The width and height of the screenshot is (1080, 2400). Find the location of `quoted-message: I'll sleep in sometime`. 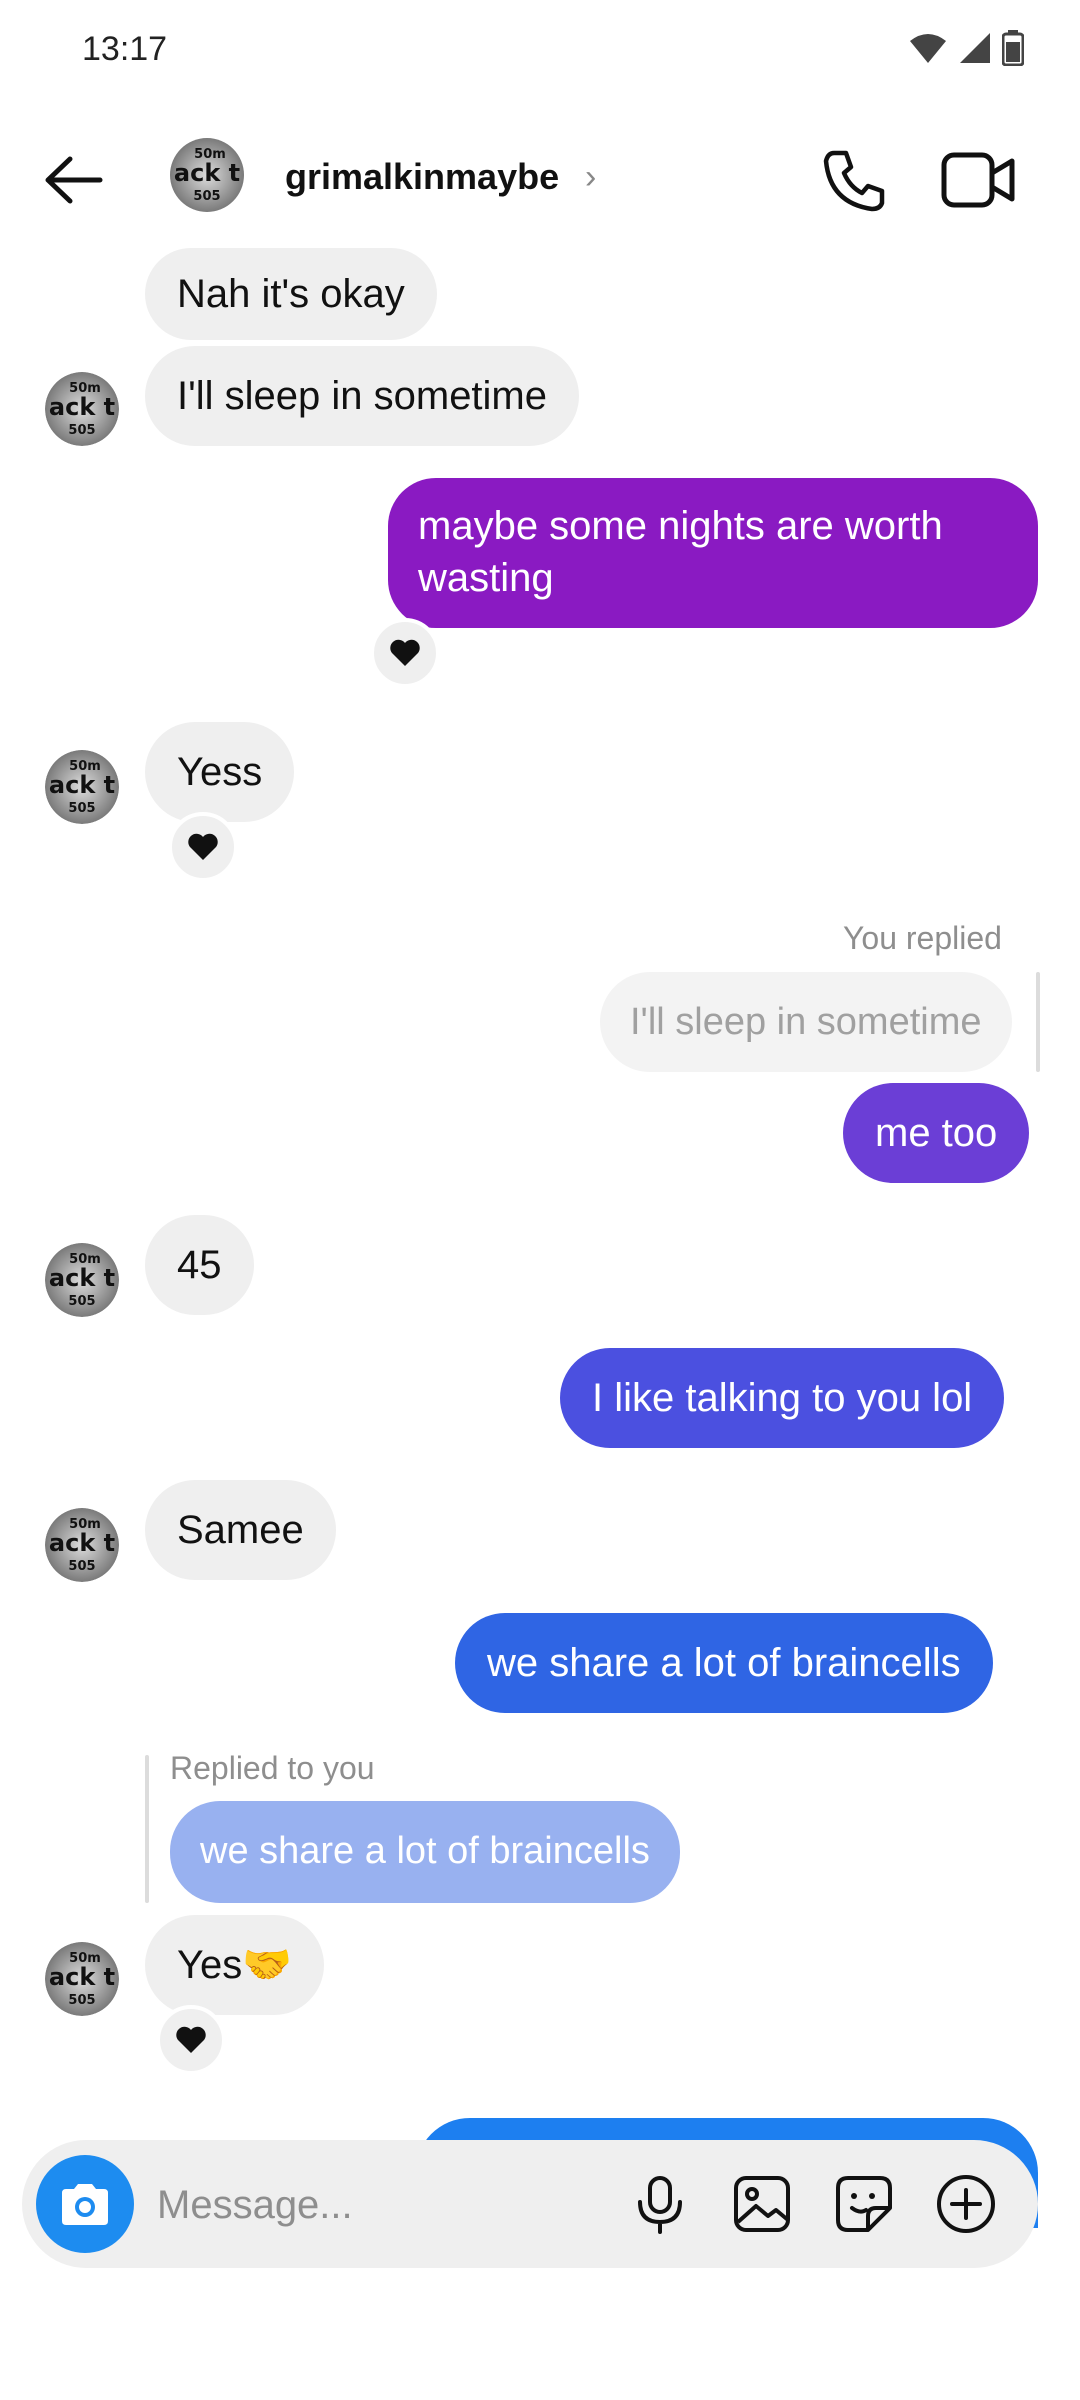

quoted-message: I'll sleep in sometime is located at coordinates (806, 1022).